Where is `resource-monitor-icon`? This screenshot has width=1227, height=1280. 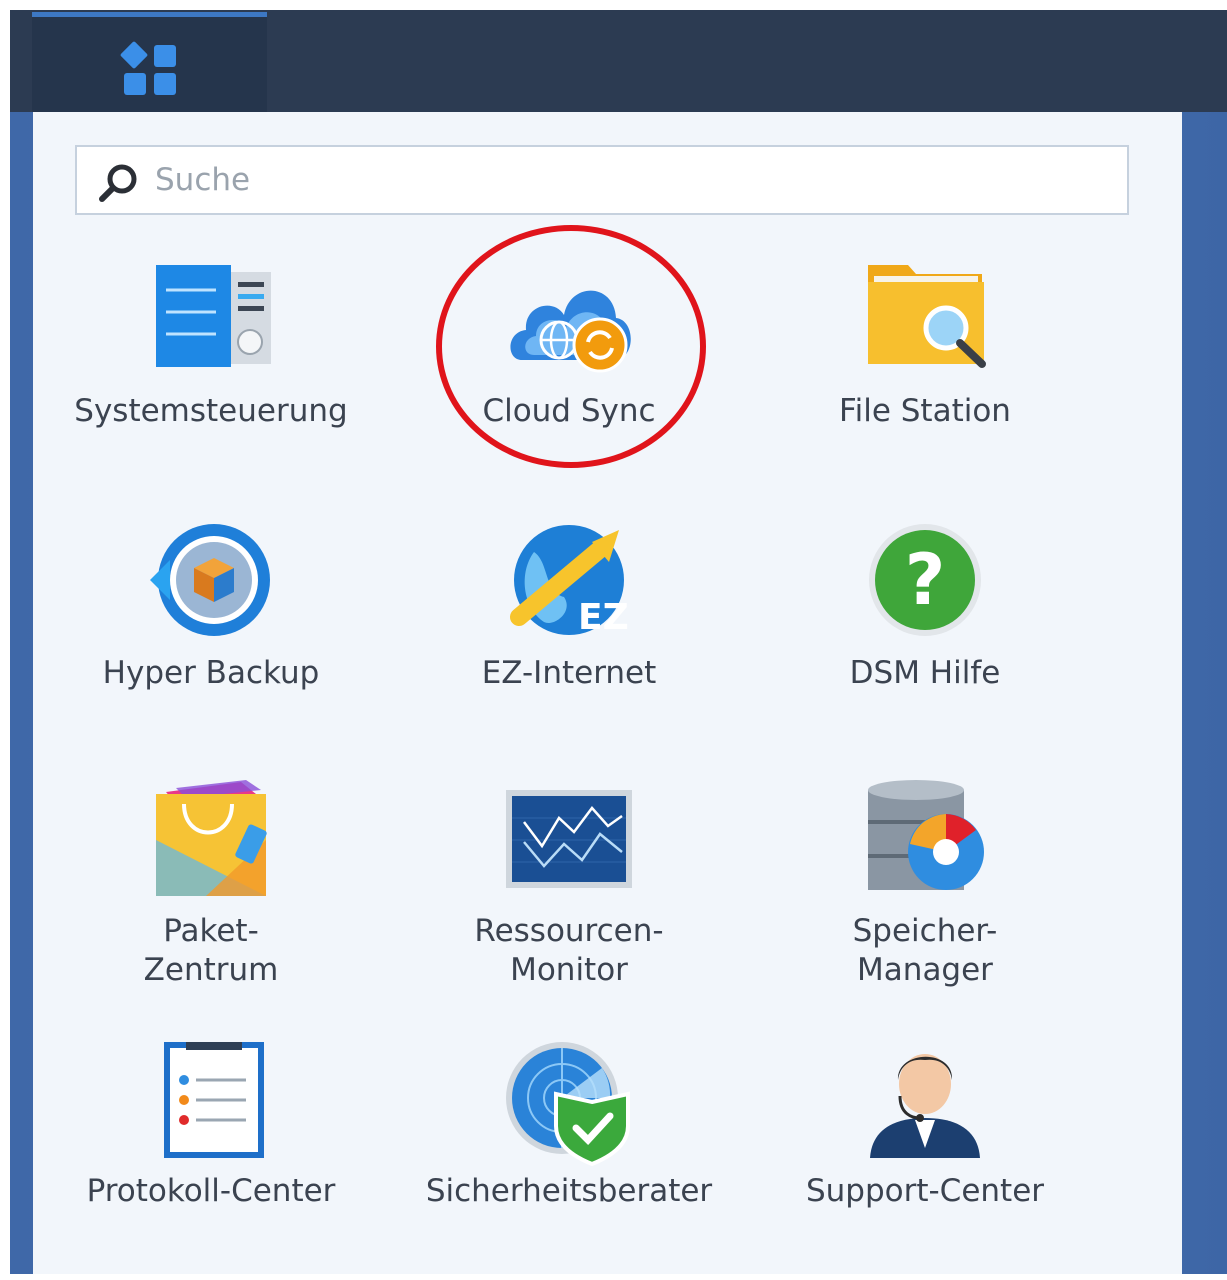 resource-monitor-icon is located at coordinates (569, 839).